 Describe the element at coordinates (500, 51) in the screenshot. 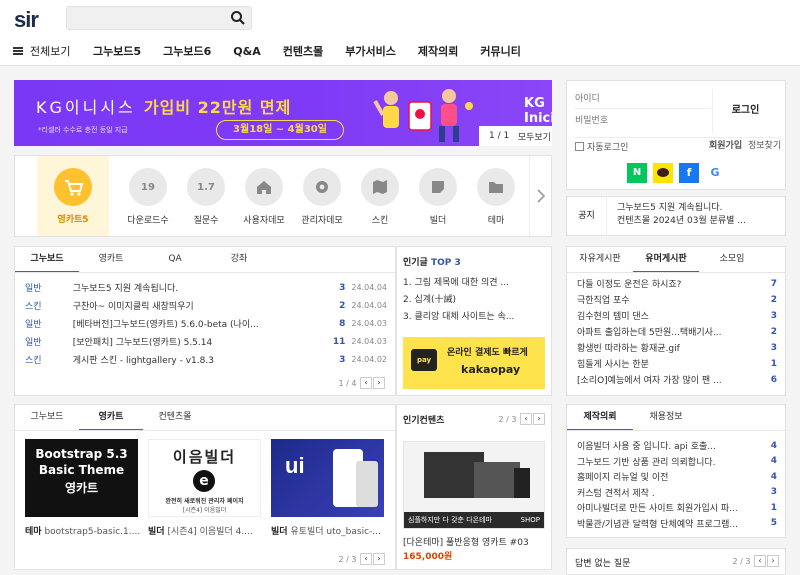

I see `nav-item-community: 커뮤니티` at that location.